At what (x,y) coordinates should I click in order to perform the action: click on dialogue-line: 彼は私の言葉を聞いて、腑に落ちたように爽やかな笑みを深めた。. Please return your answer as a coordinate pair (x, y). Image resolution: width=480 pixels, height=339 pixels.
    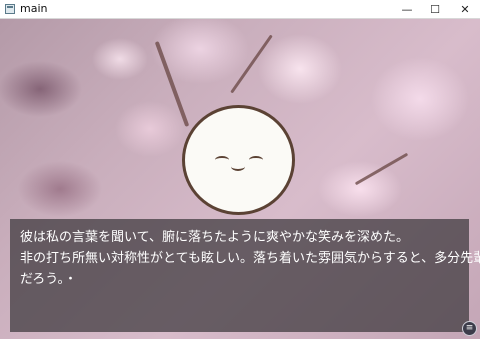
    Looking at the image, I should click on (214, 237).